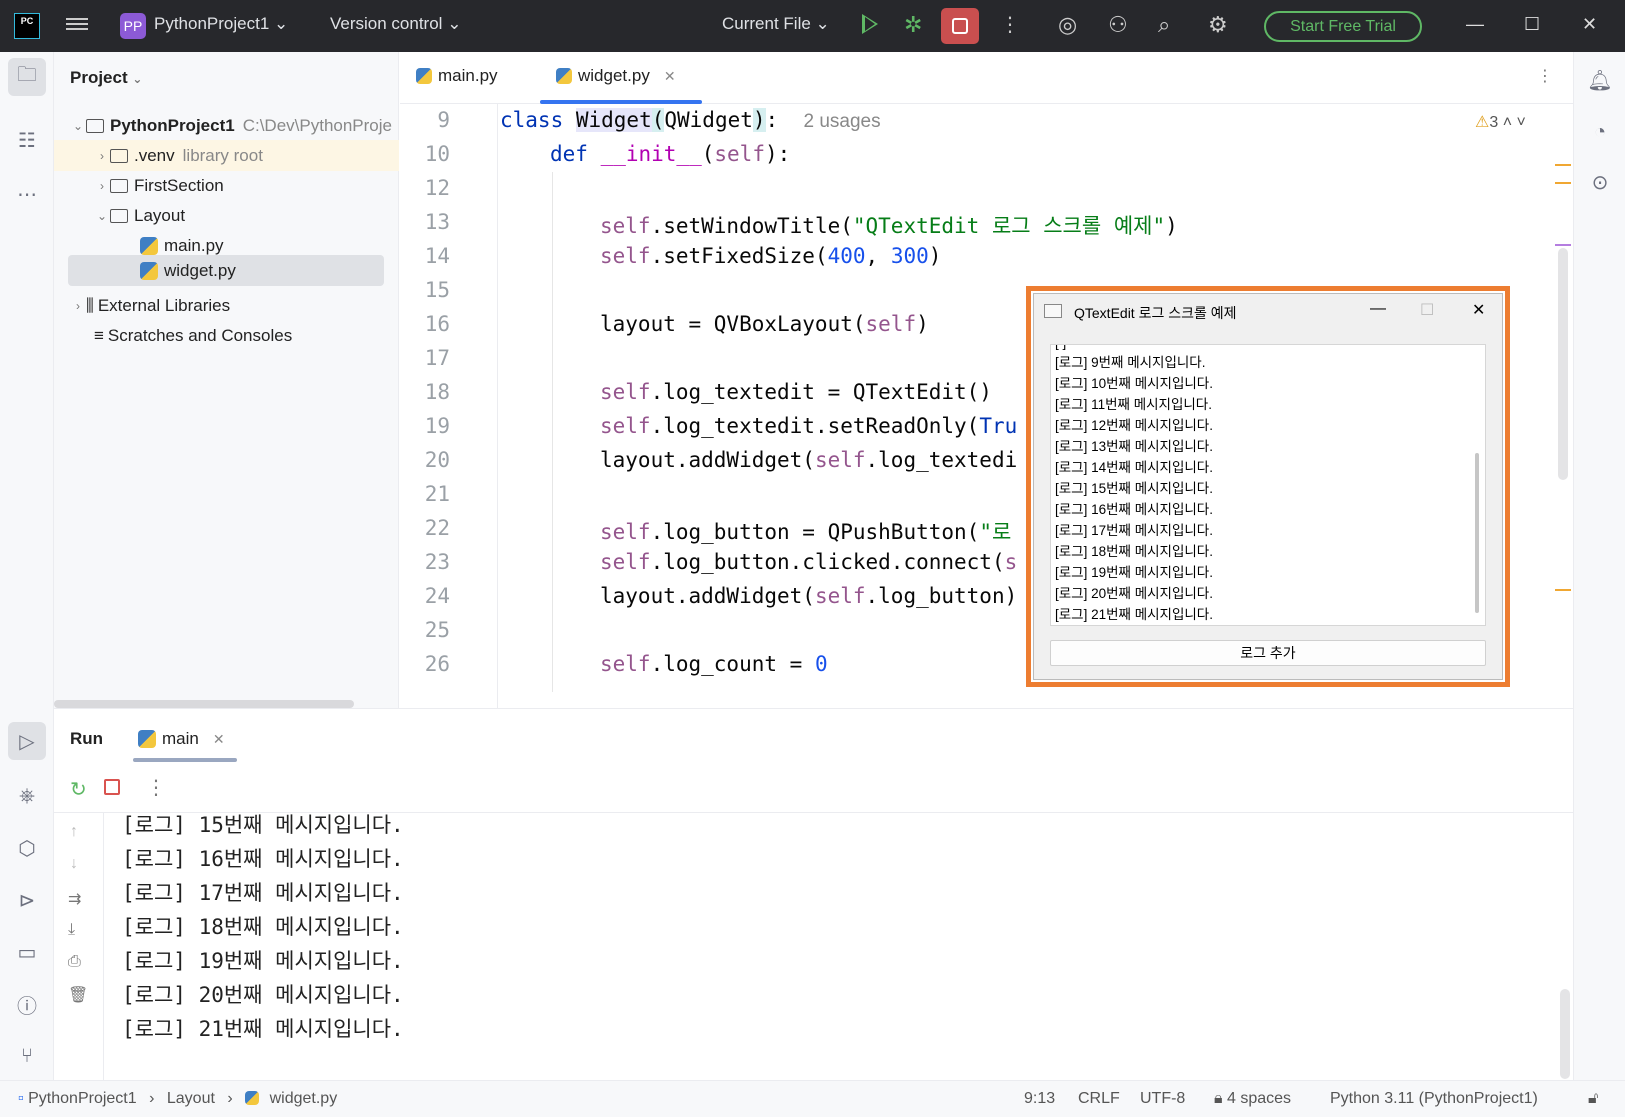 The width and height of the screenshot is (1625, 1117). What do you see at coordinates (263, 927) in the screenshot?
I see `console-output-line: [로그] 18번째 메시지입니다.` at bounding box center [263, 927].